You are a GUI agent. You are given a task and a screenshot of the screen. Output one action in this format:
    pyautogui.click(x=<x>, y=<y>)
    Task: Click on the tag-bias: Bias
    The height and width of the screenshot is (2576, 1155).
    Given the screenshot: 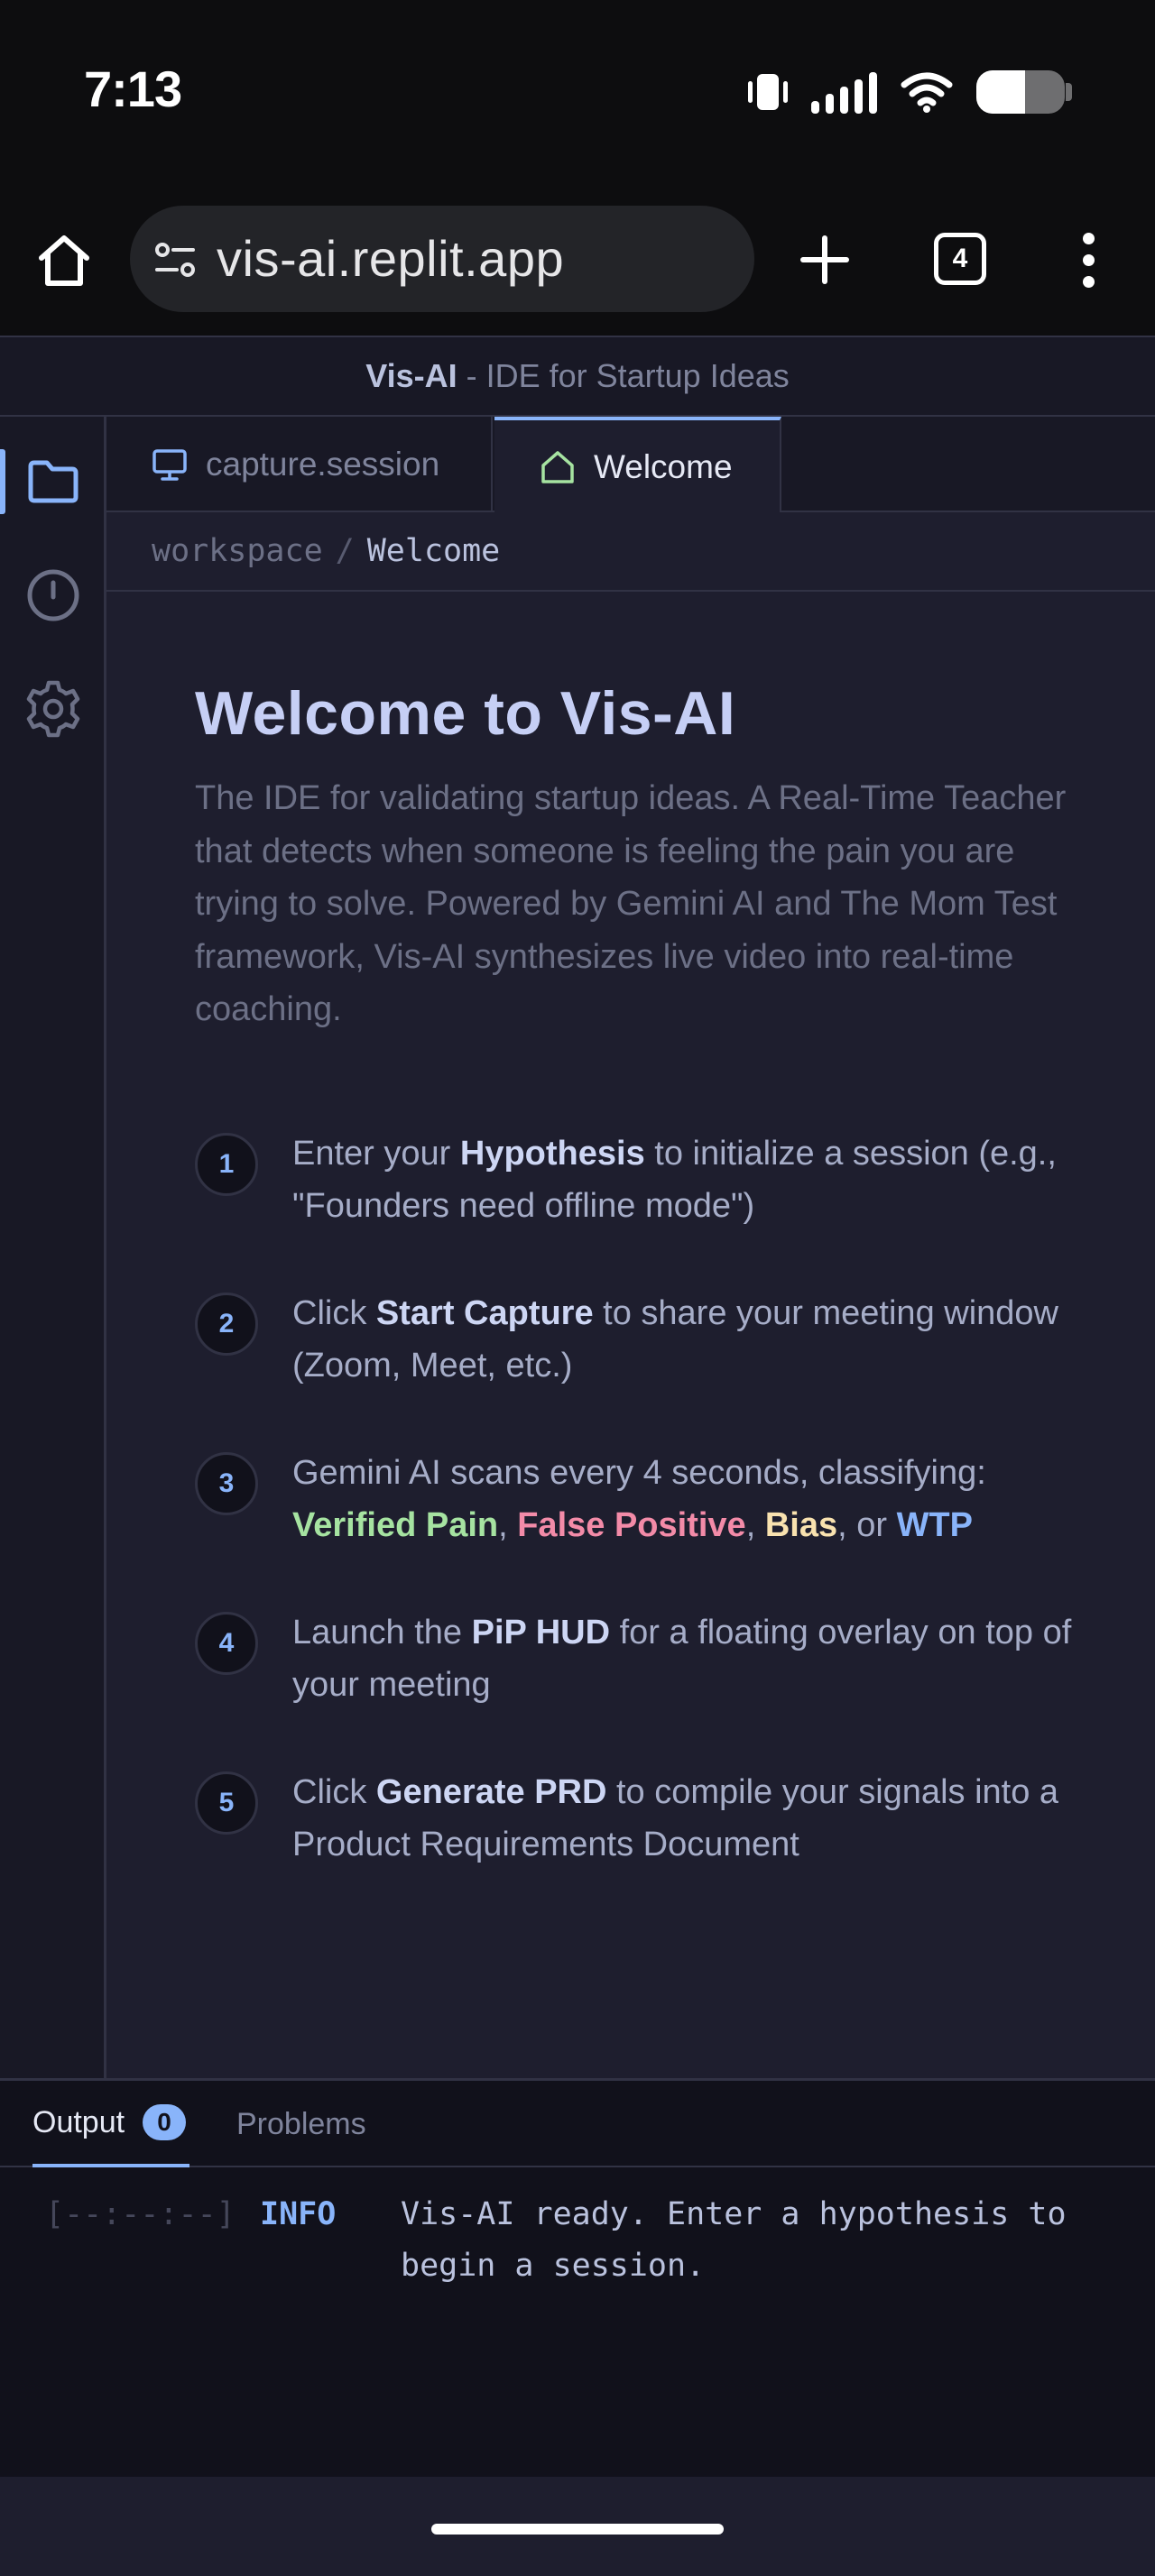 What is the action you would take?
    pyautogui.click(x=801, y=1525)
    